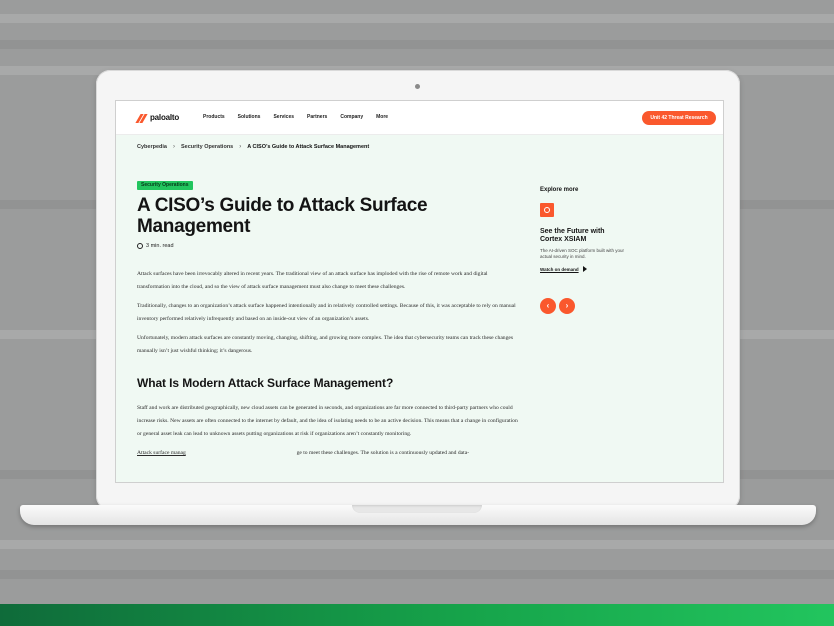 This screenshot has width=834, height=626. Describe the element at coordinates (417, 615) in the screenshot. I see `brand-gradient-bar` at that location.